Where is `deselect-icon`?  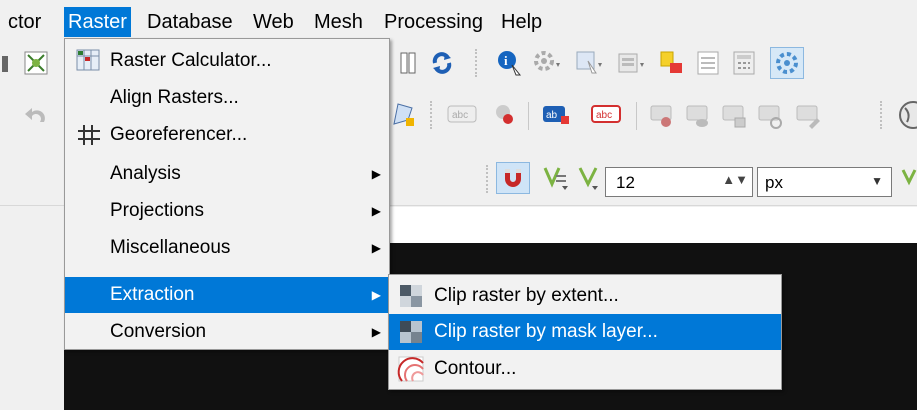 deselect-icon is located at coordinates (630, 63).